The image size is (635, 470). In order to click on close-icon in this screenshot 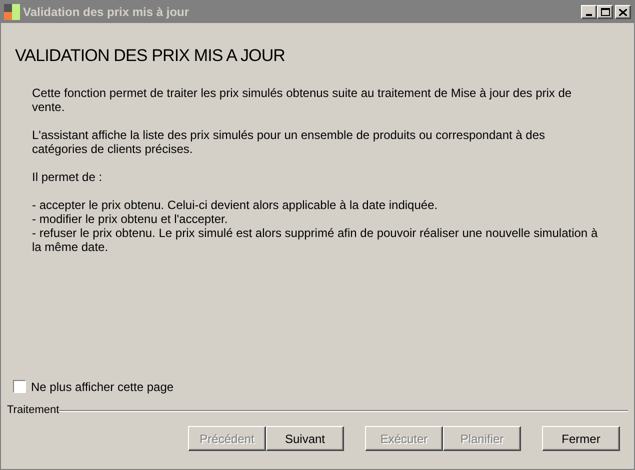, I will do `click(623, 12)`.